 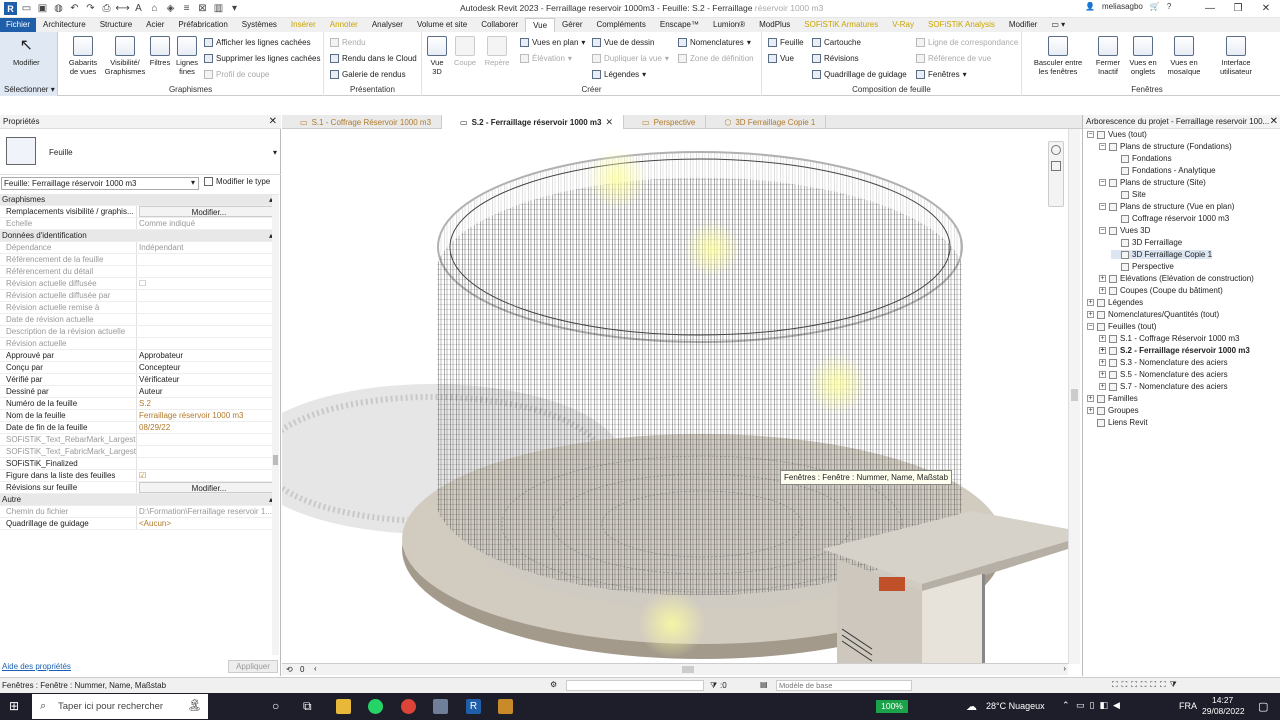 I want to click on browser-node: Liens Revit, so click(x=1117, y=422).